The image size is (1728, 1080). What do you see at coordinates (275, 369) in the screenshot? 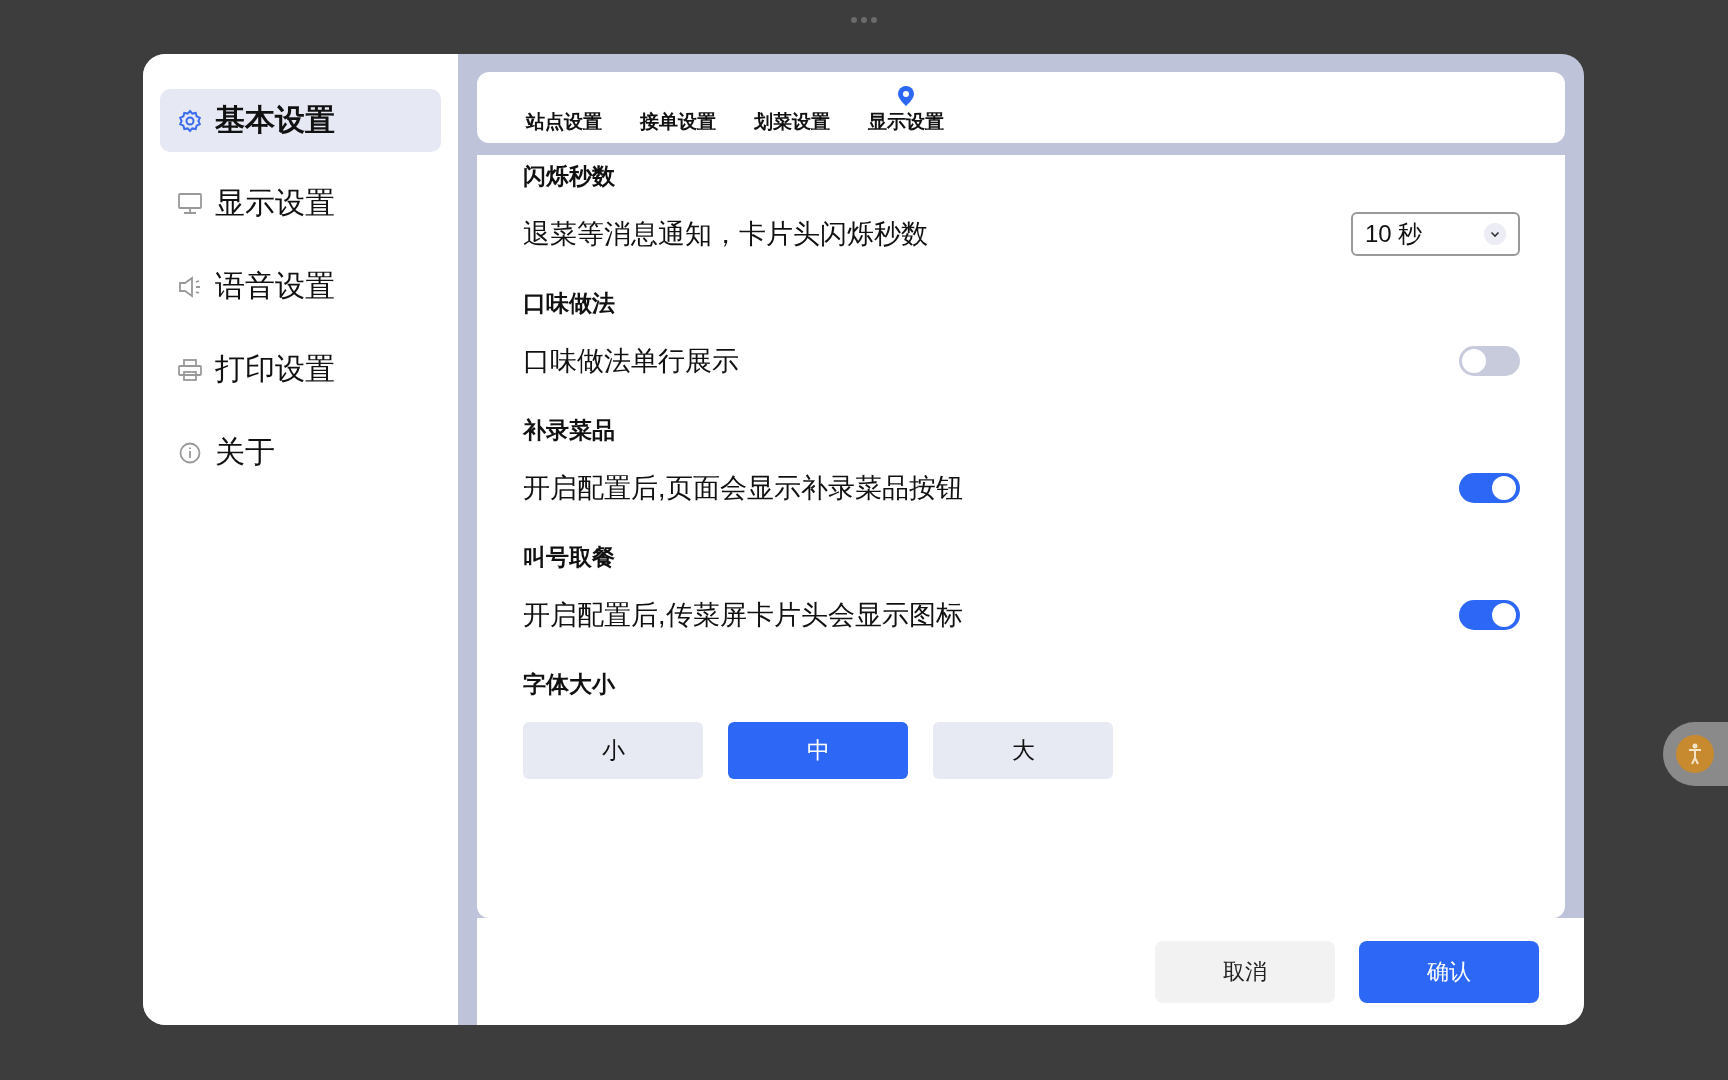
I see `sidebar-item-label: 打印设置` at bounding box center [275, 369].